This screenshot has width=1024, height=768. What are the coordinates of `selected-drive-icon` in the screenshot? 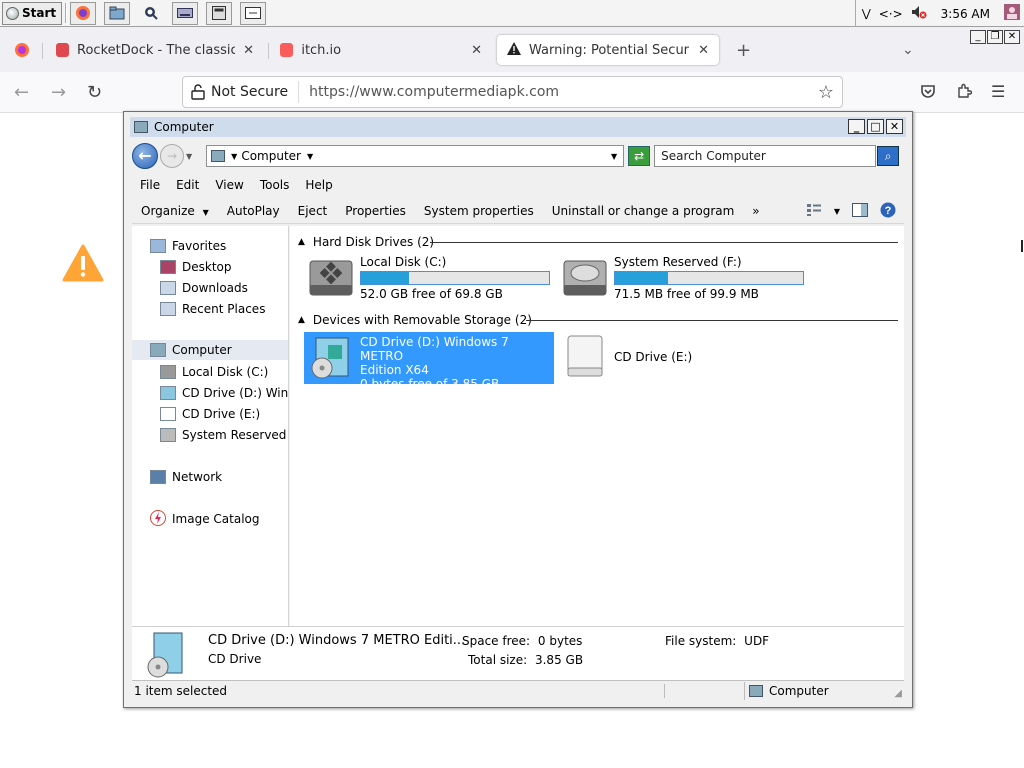 It's located at (166, 656).